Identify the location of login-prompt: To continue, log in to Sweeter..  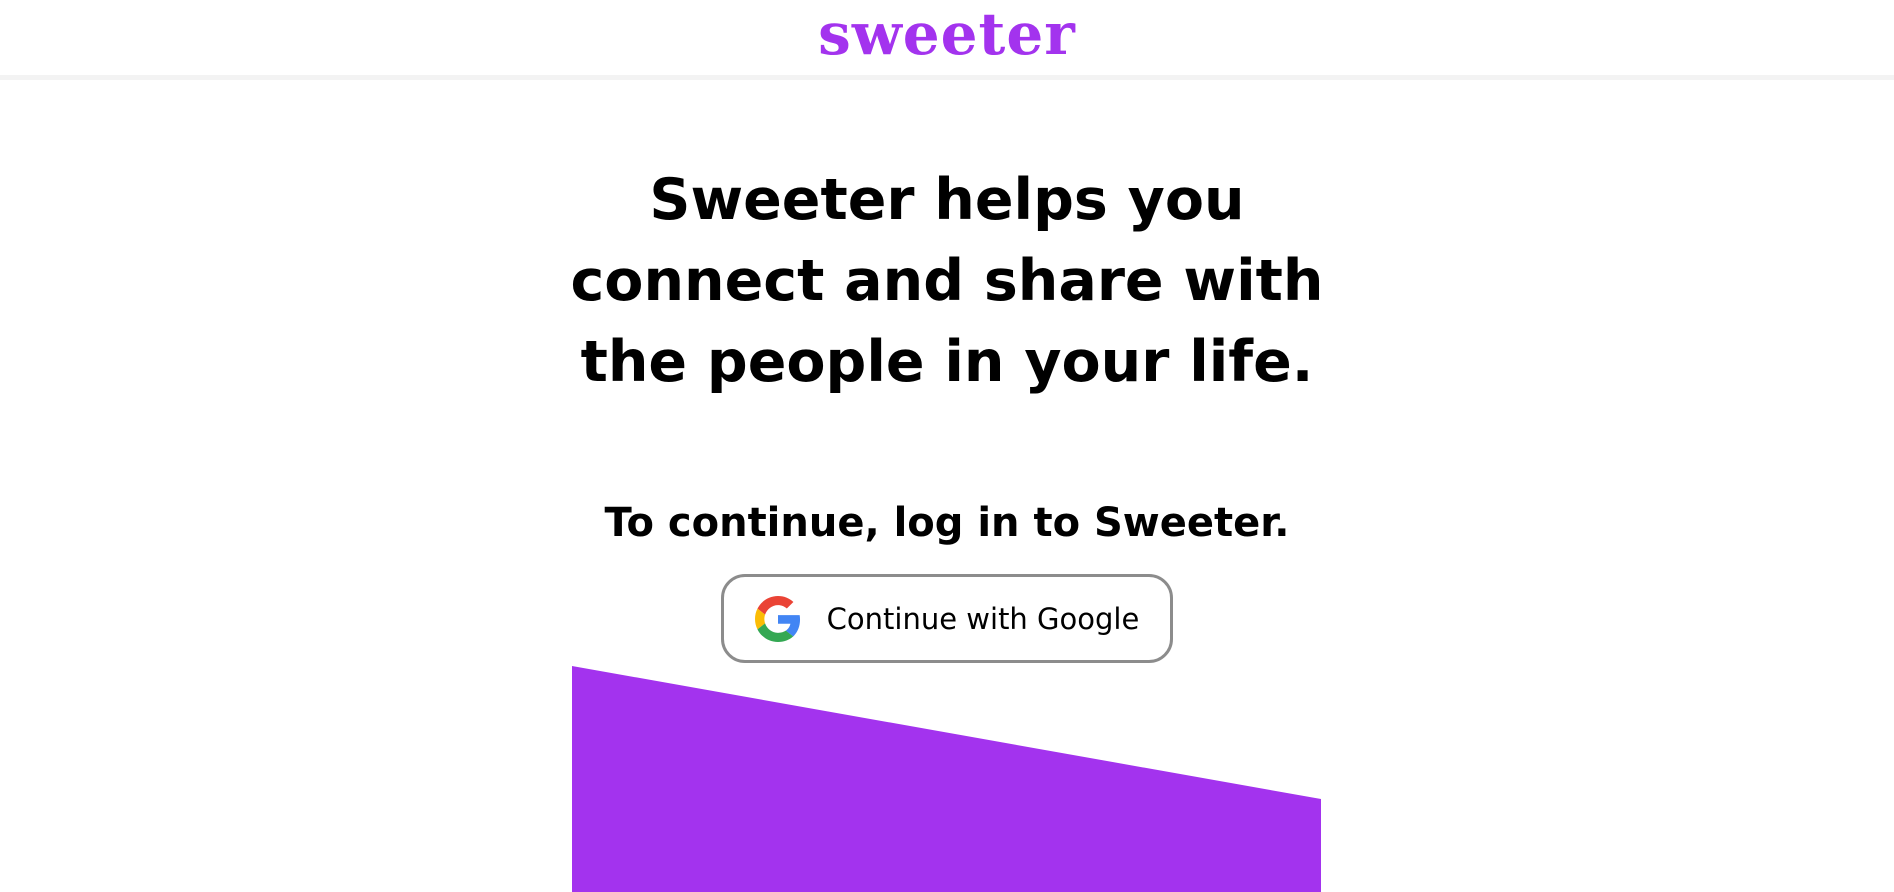
(947, 523).